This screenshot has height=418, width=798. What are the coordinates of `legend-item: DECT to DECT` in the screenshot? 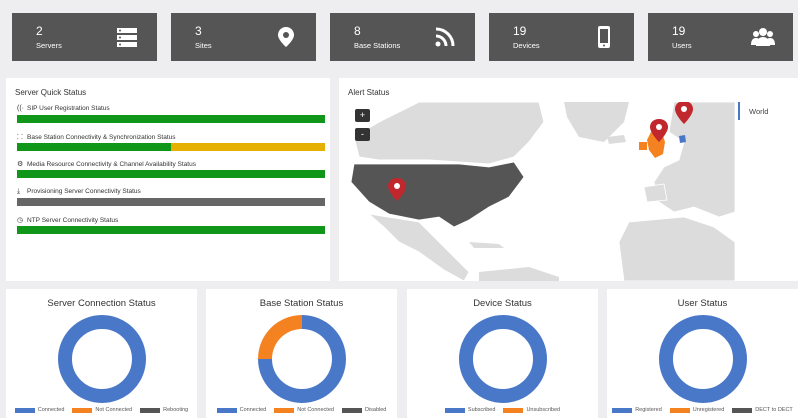 It's located at (762, 410).